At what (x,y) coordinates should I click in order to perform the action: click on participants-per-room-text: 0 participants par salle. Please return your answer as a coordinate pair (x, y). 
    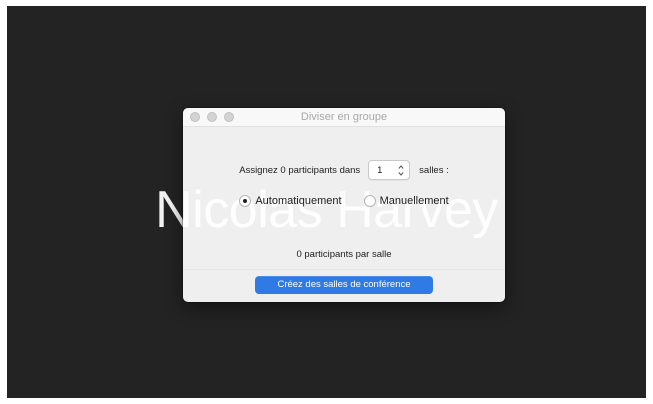
    Looking at the image, I should click on (344, 254).